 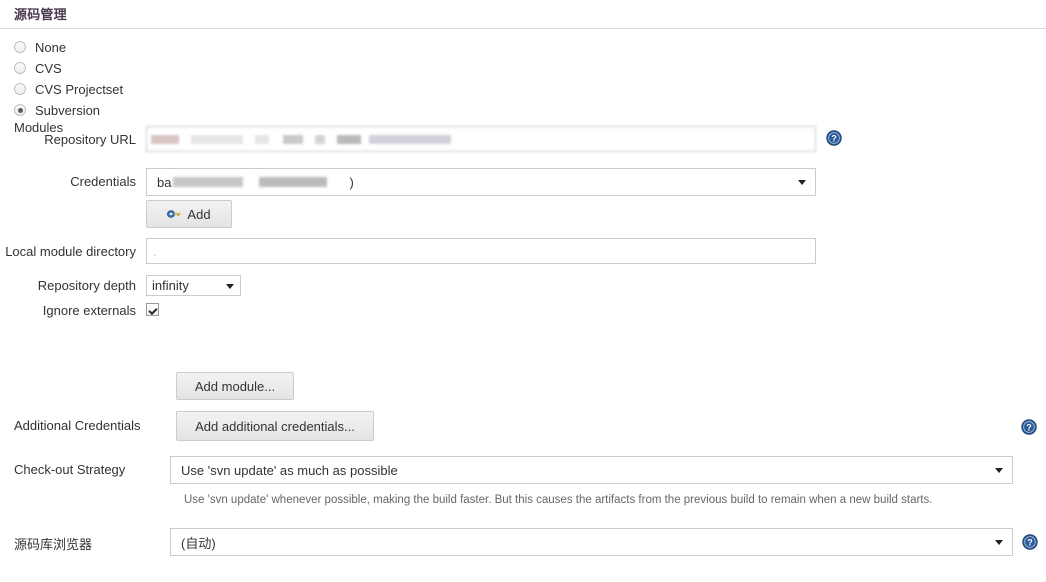 I want to click on scm-option-cvs: CVS, so click(x=530, y=68).